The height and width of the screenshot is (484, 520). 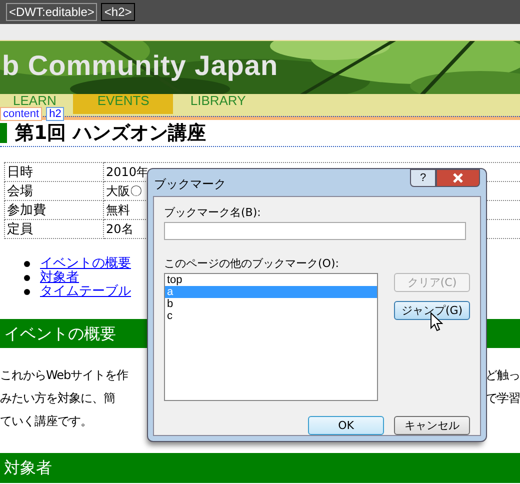 I want to click on anchor-link: タイムテーブル, so click(x=85, y=292).